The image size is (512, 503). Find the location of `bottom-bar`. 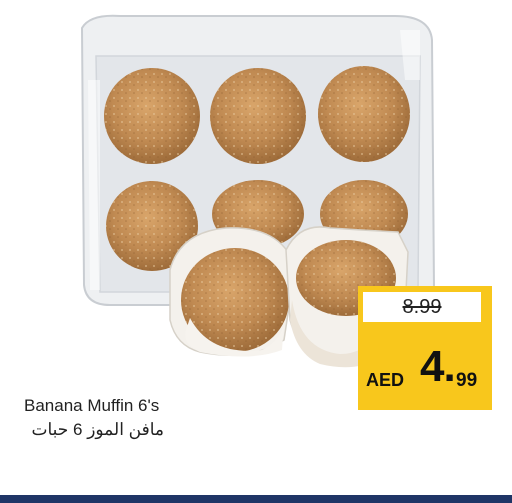

bottom-bar is located at coordinates (256, 499).